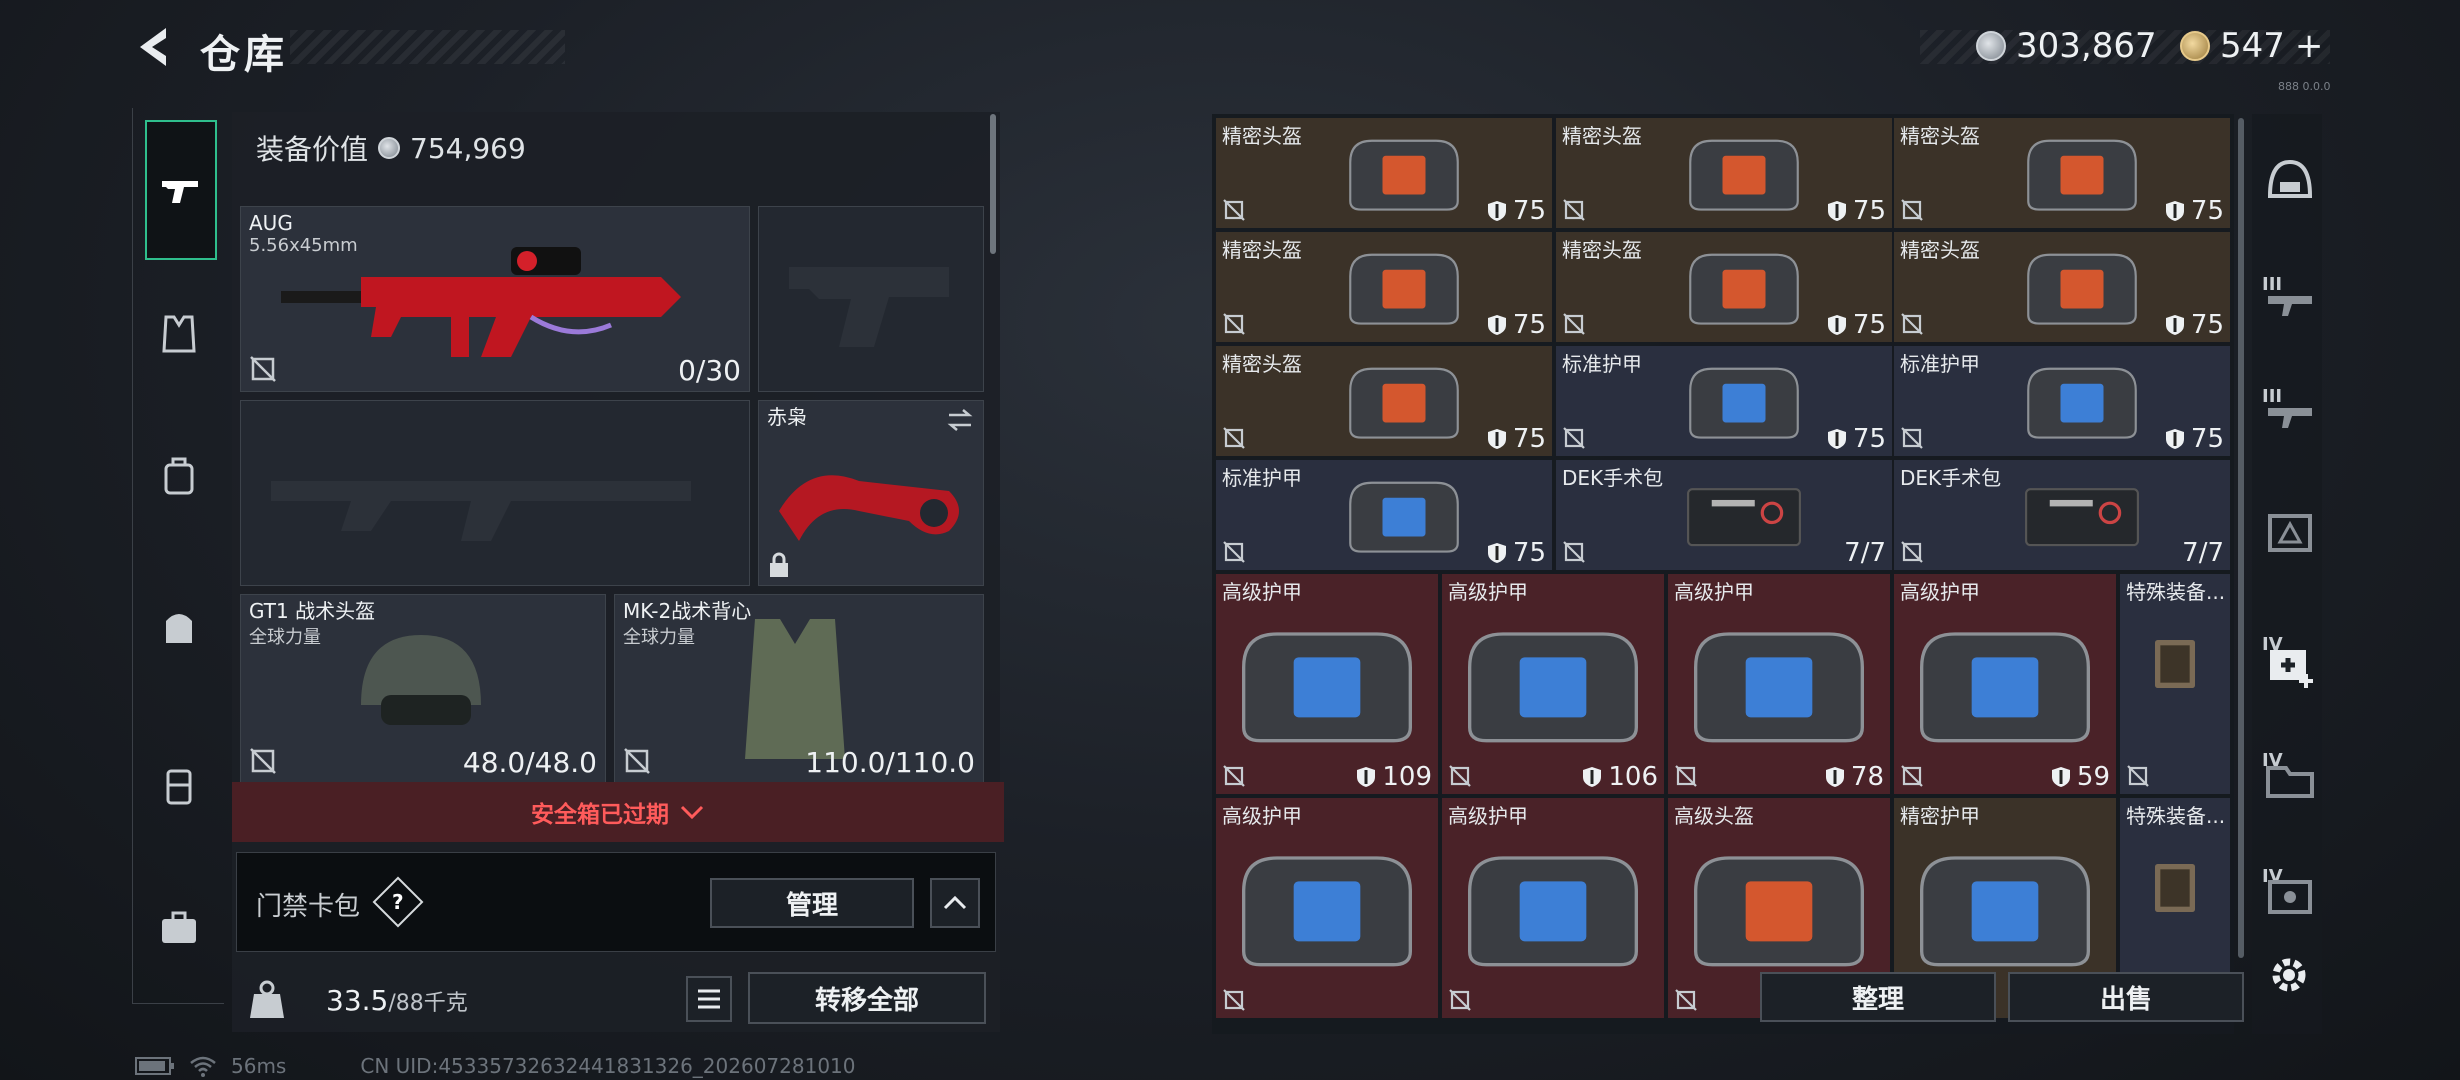 The image size is (2460, 1080). I want to click on item-value-text: 78, so click(1867, 777).